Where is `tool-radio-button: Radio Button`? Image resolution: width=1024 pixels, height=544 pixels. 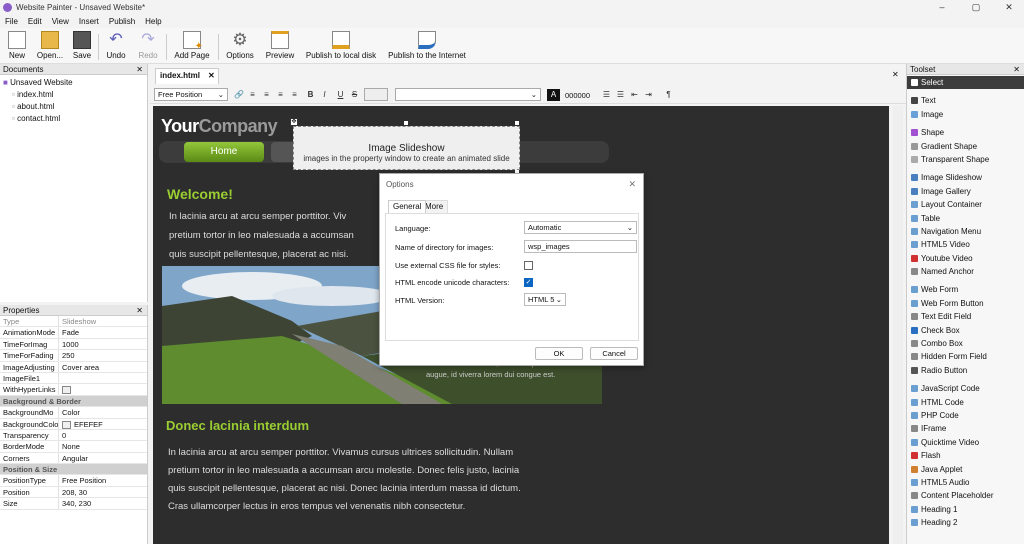
tool-radio-button: Radio Button is located at coordinates (965, 370).